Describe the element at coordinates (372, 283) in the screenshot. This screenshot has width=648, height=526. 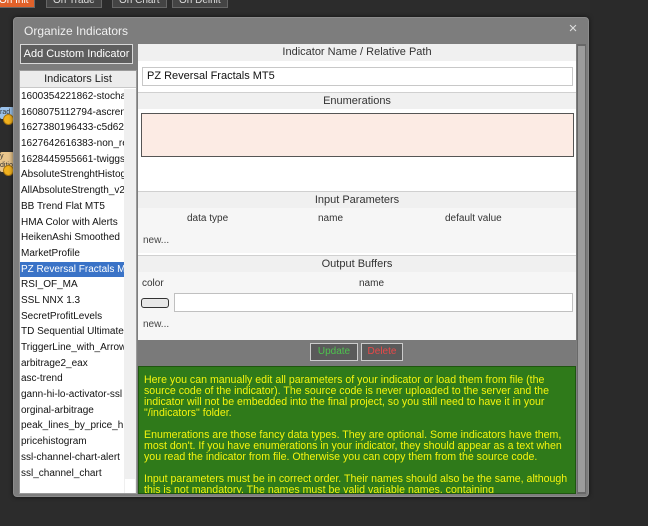
I see `column-buffer-name: name` at that location.